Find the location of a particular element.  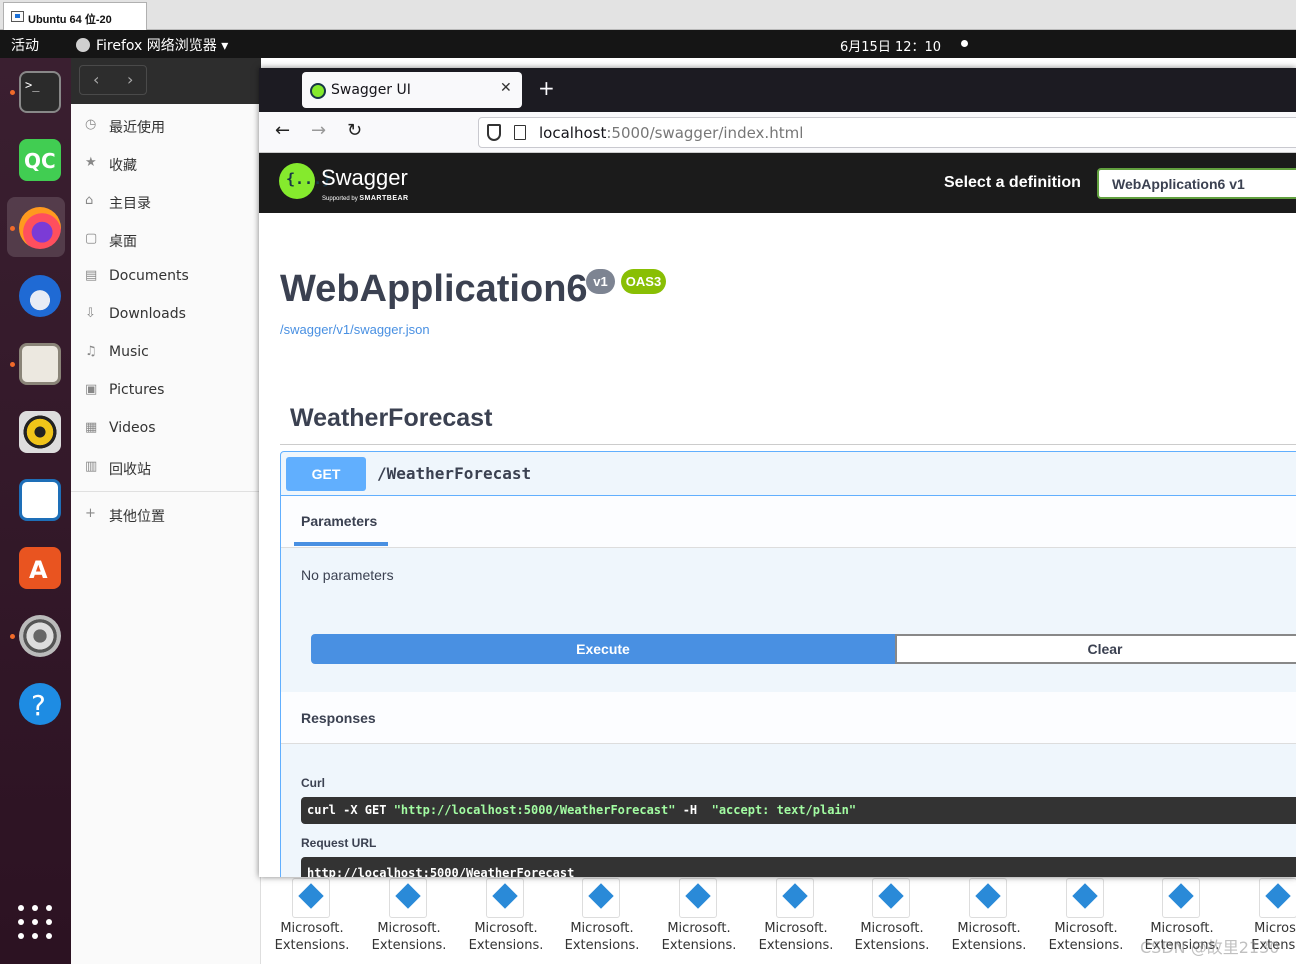

sidebar-item-music: ♫ Music is located at coordinates (166, 353).